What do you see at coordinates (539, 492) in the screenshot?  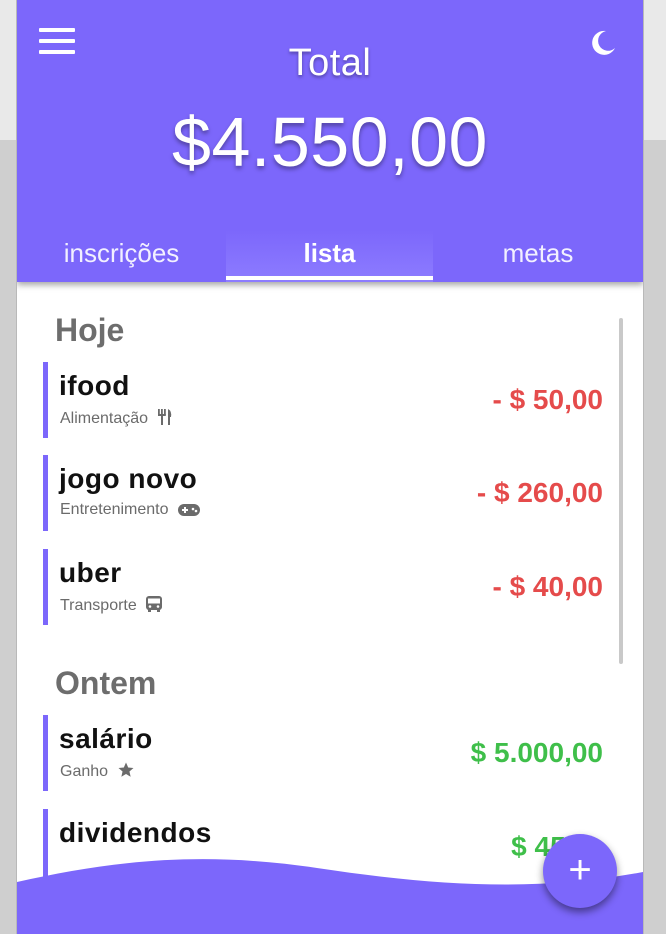 I see `item-amount: - $ 260,00` at bounding box center [539, 492].